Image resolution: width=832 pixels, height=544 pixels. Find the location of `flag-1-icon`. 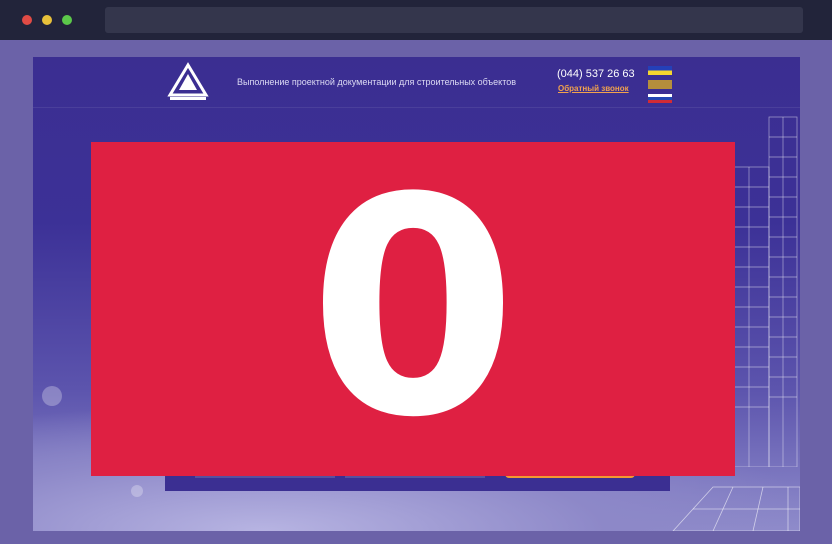

flag-1-icon is located at coordinates (660, 70).